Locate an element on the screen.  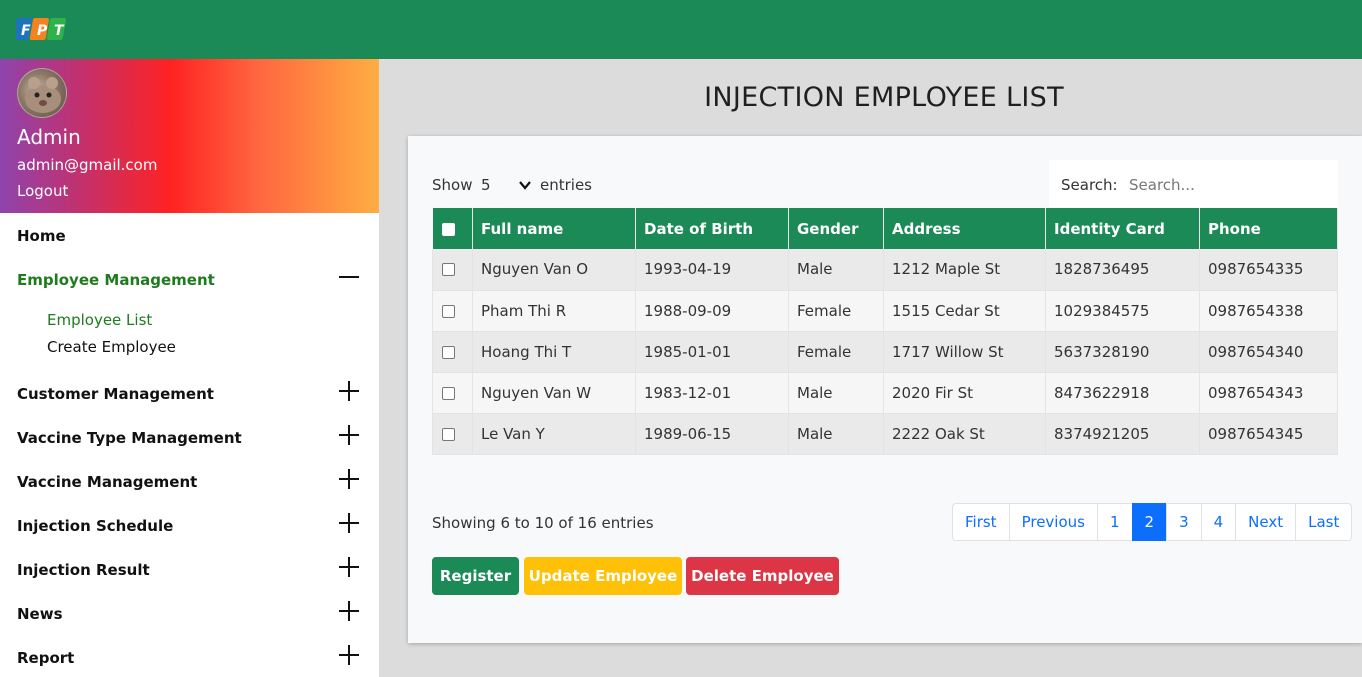
page-4-button: 4 is located at coordinates (1218, 522).